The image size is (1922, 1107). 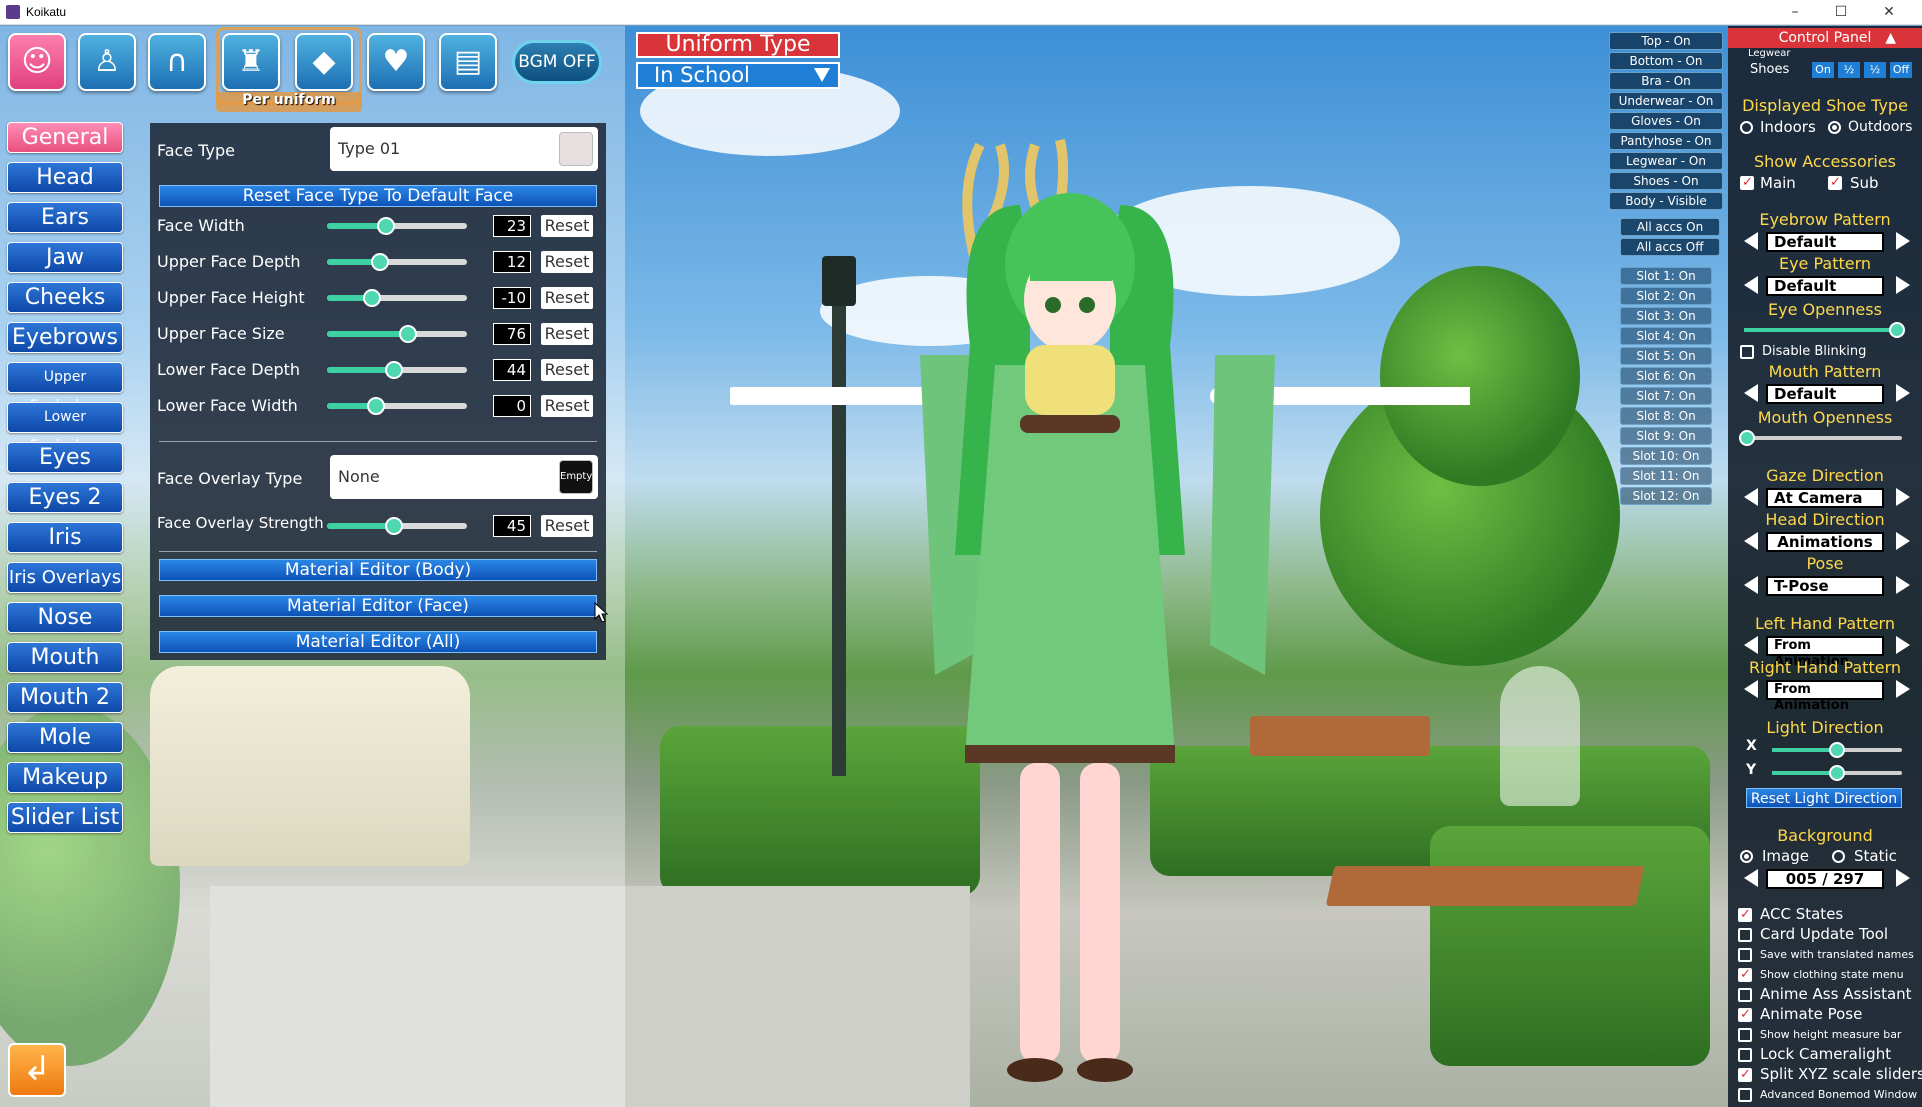 I want to click on background-image-radio, so click(x=1746, y=856).